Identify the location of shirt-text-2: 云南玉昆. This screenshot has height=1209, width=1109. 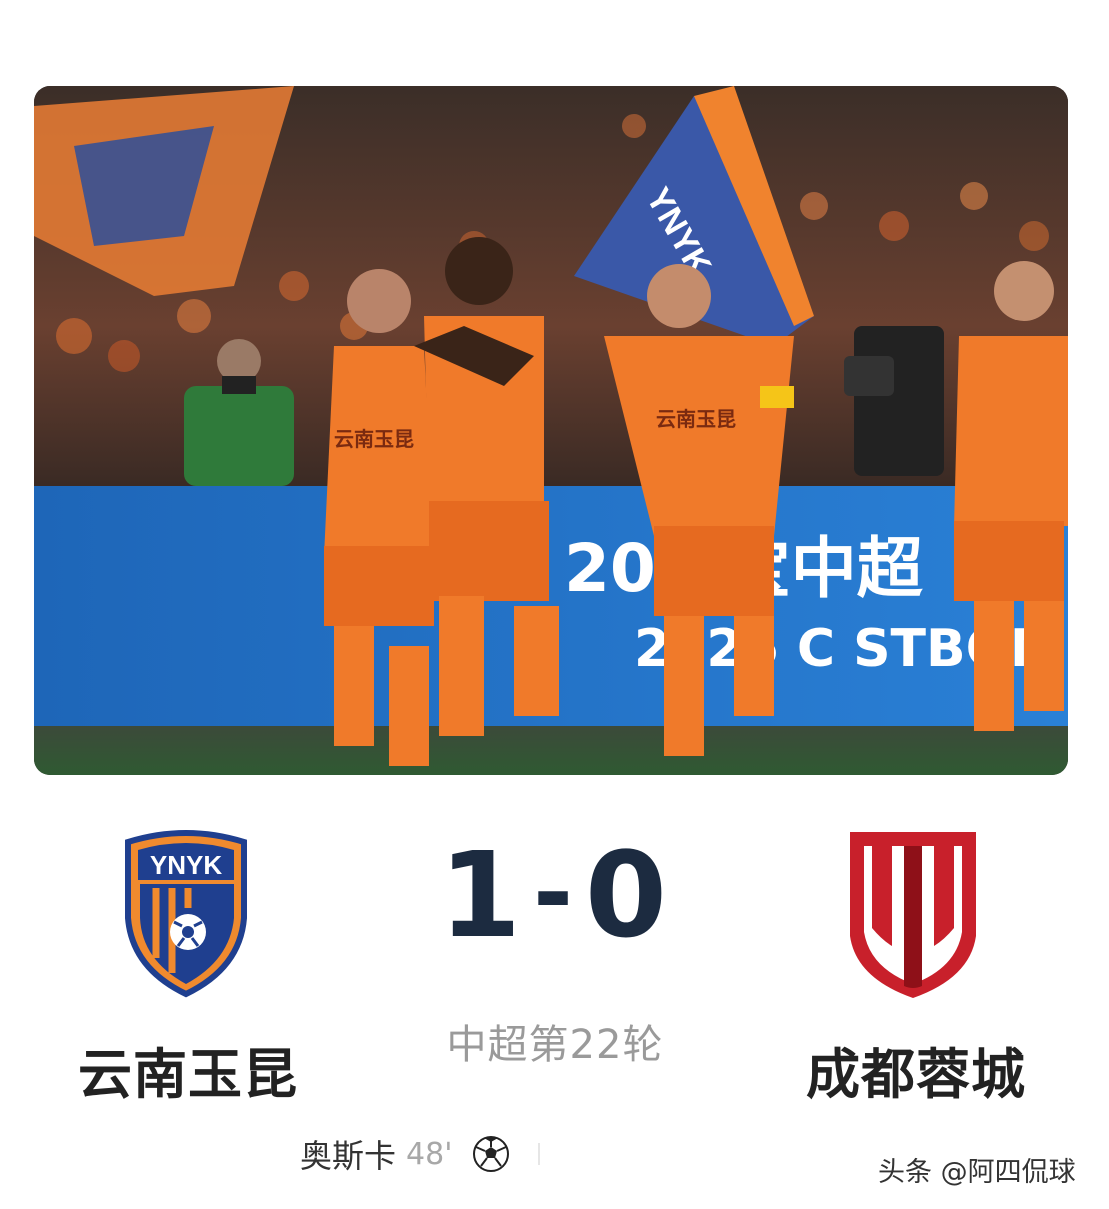
(696, 419).